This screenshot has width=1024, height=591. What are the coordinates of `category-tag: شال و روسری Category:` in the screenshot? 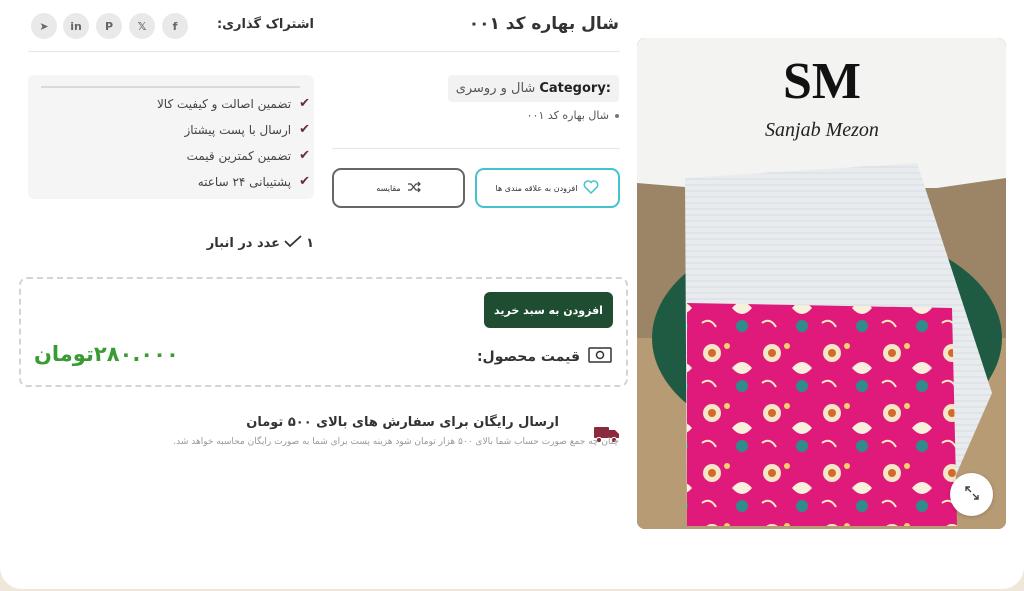 It's located at (533, 88).